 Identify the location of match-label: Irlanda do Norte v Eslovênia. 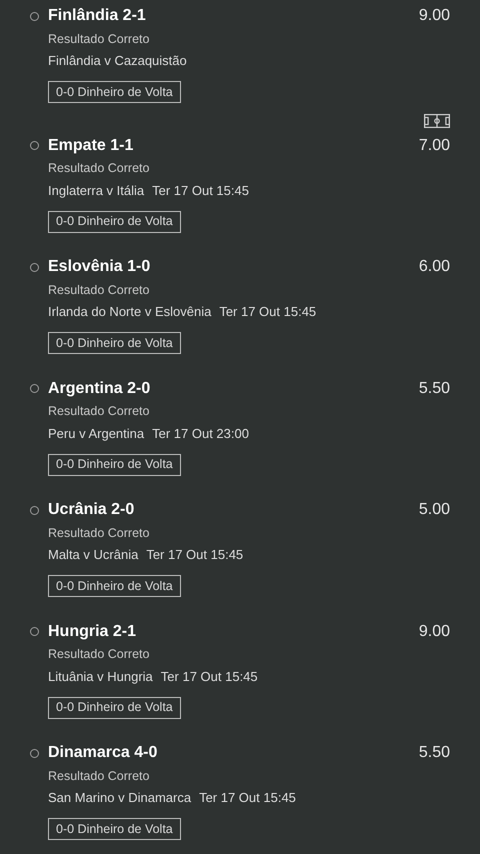
(130, 312).